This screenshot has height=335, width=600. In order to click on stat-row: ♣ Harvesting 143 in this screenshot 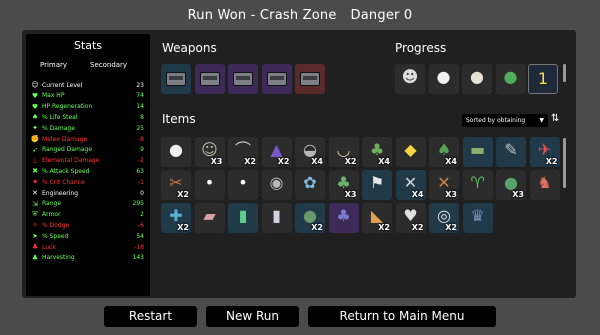, I will do `click(87, 258)`.